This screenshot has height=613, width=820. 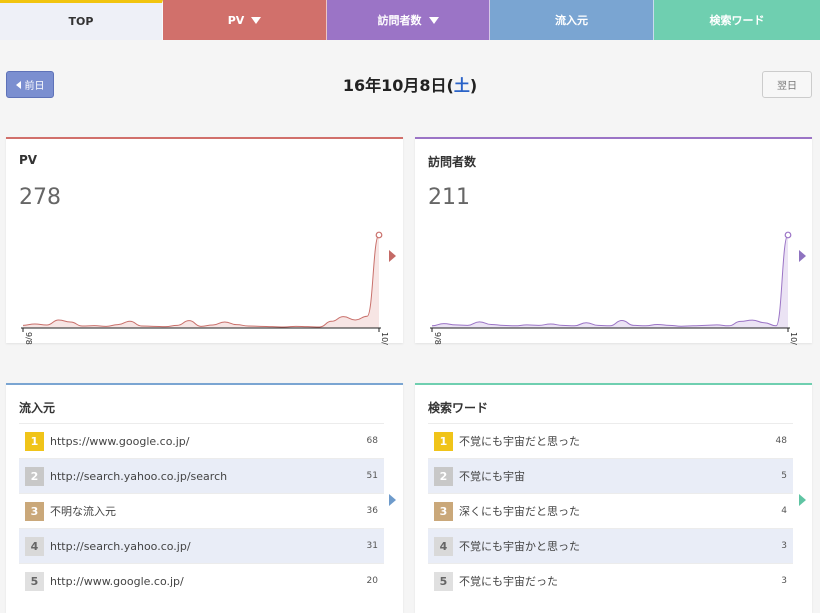 I want to click on keyword-count: 5, so click(x=784, y=476).